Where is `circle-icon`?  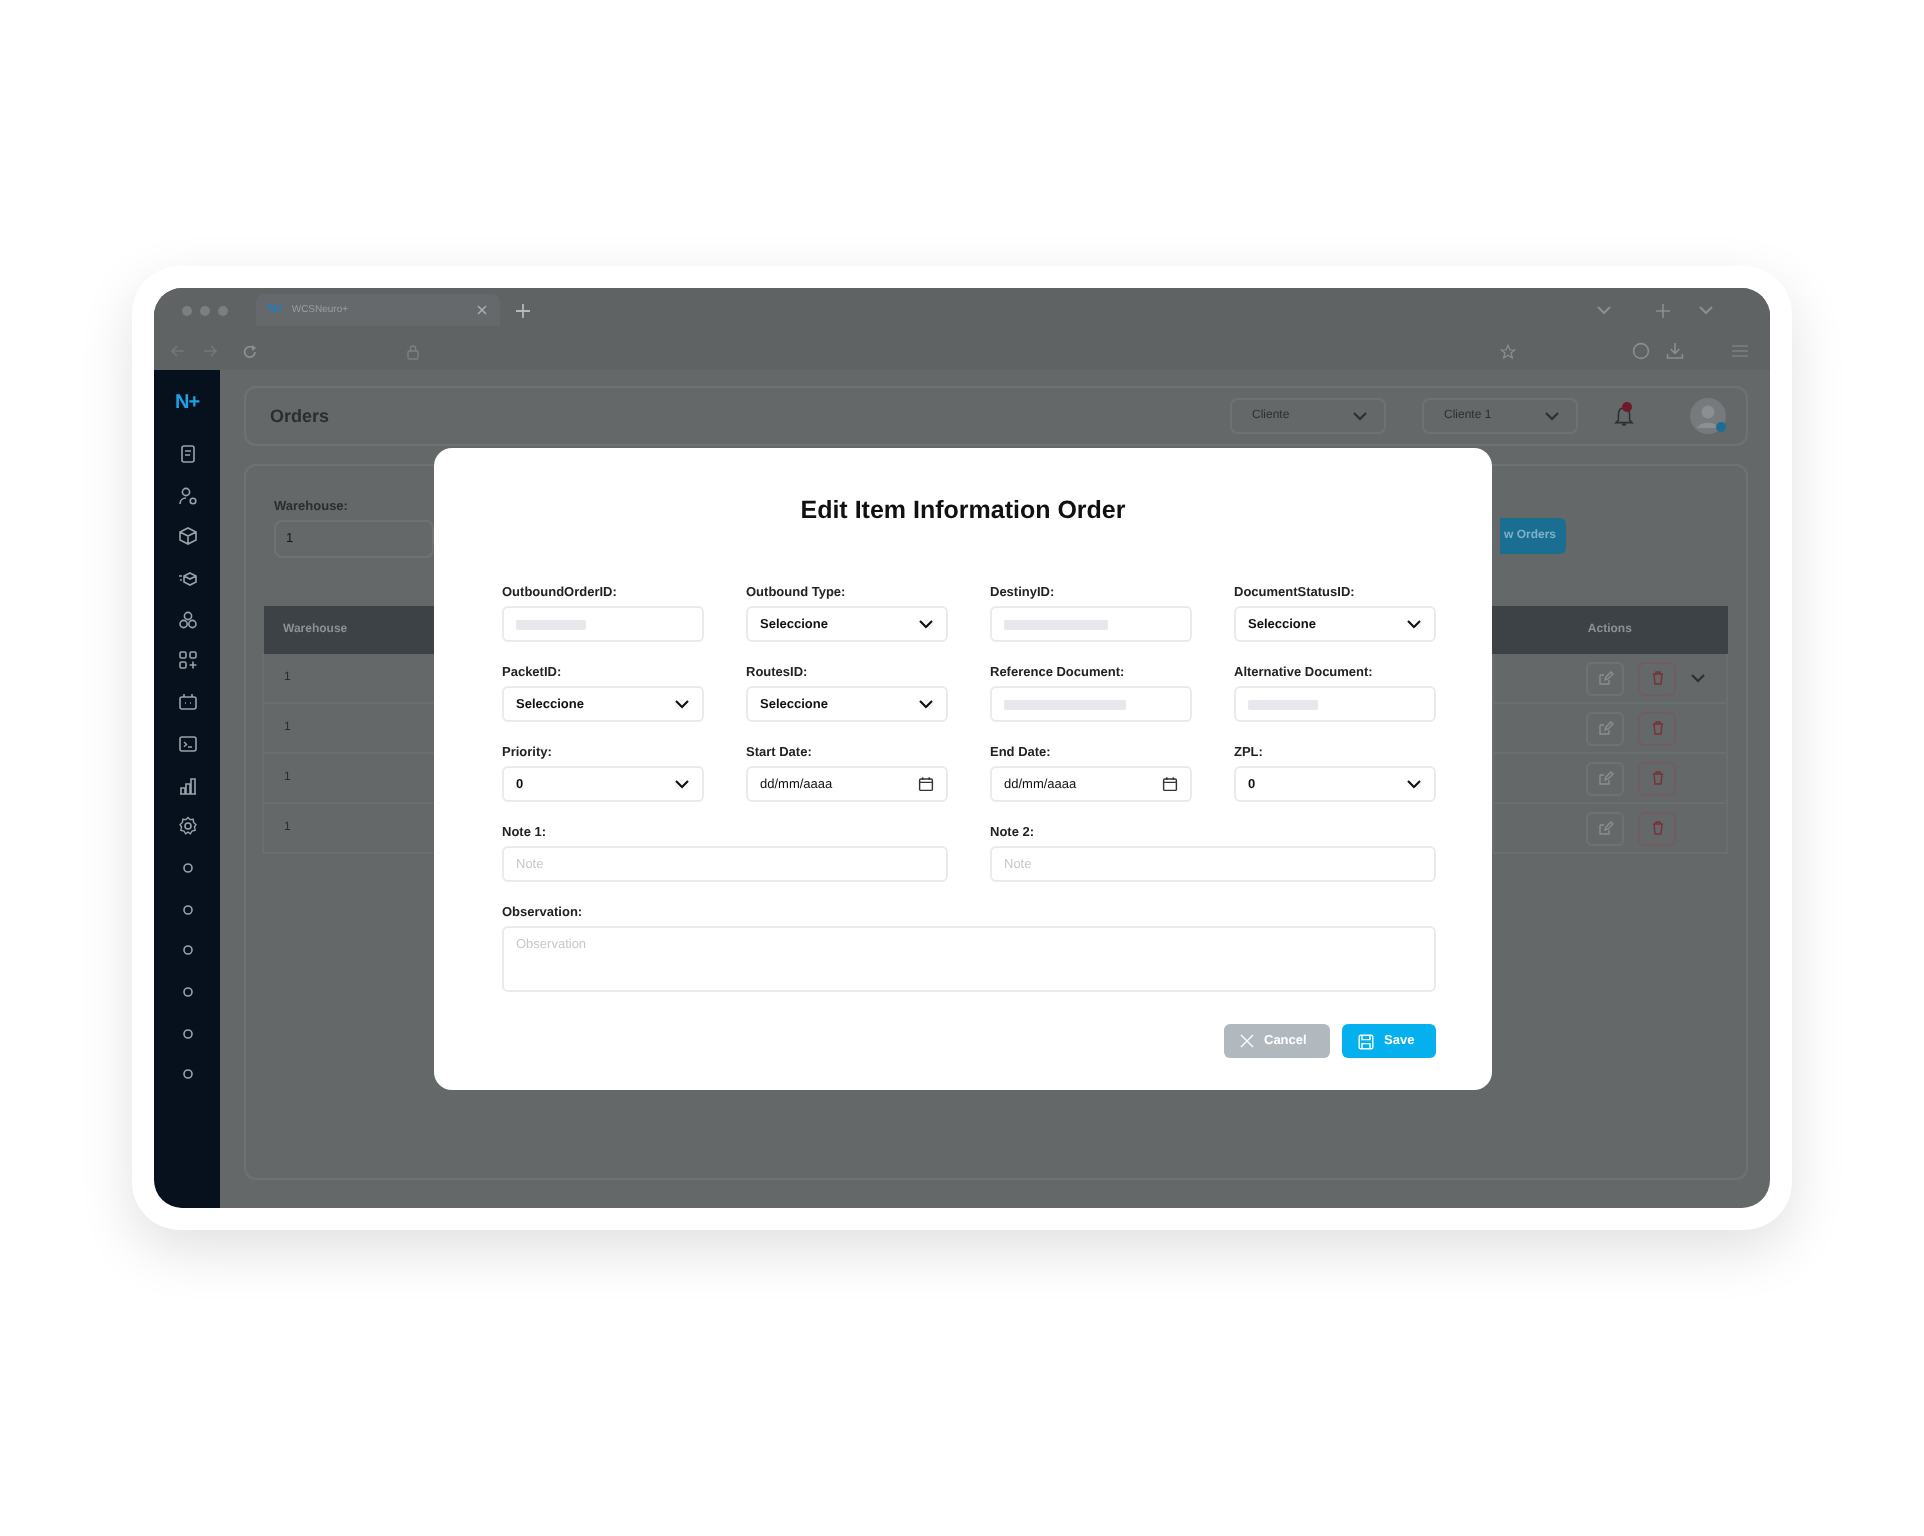 circle-icon is located at coordinates (1641, 351).